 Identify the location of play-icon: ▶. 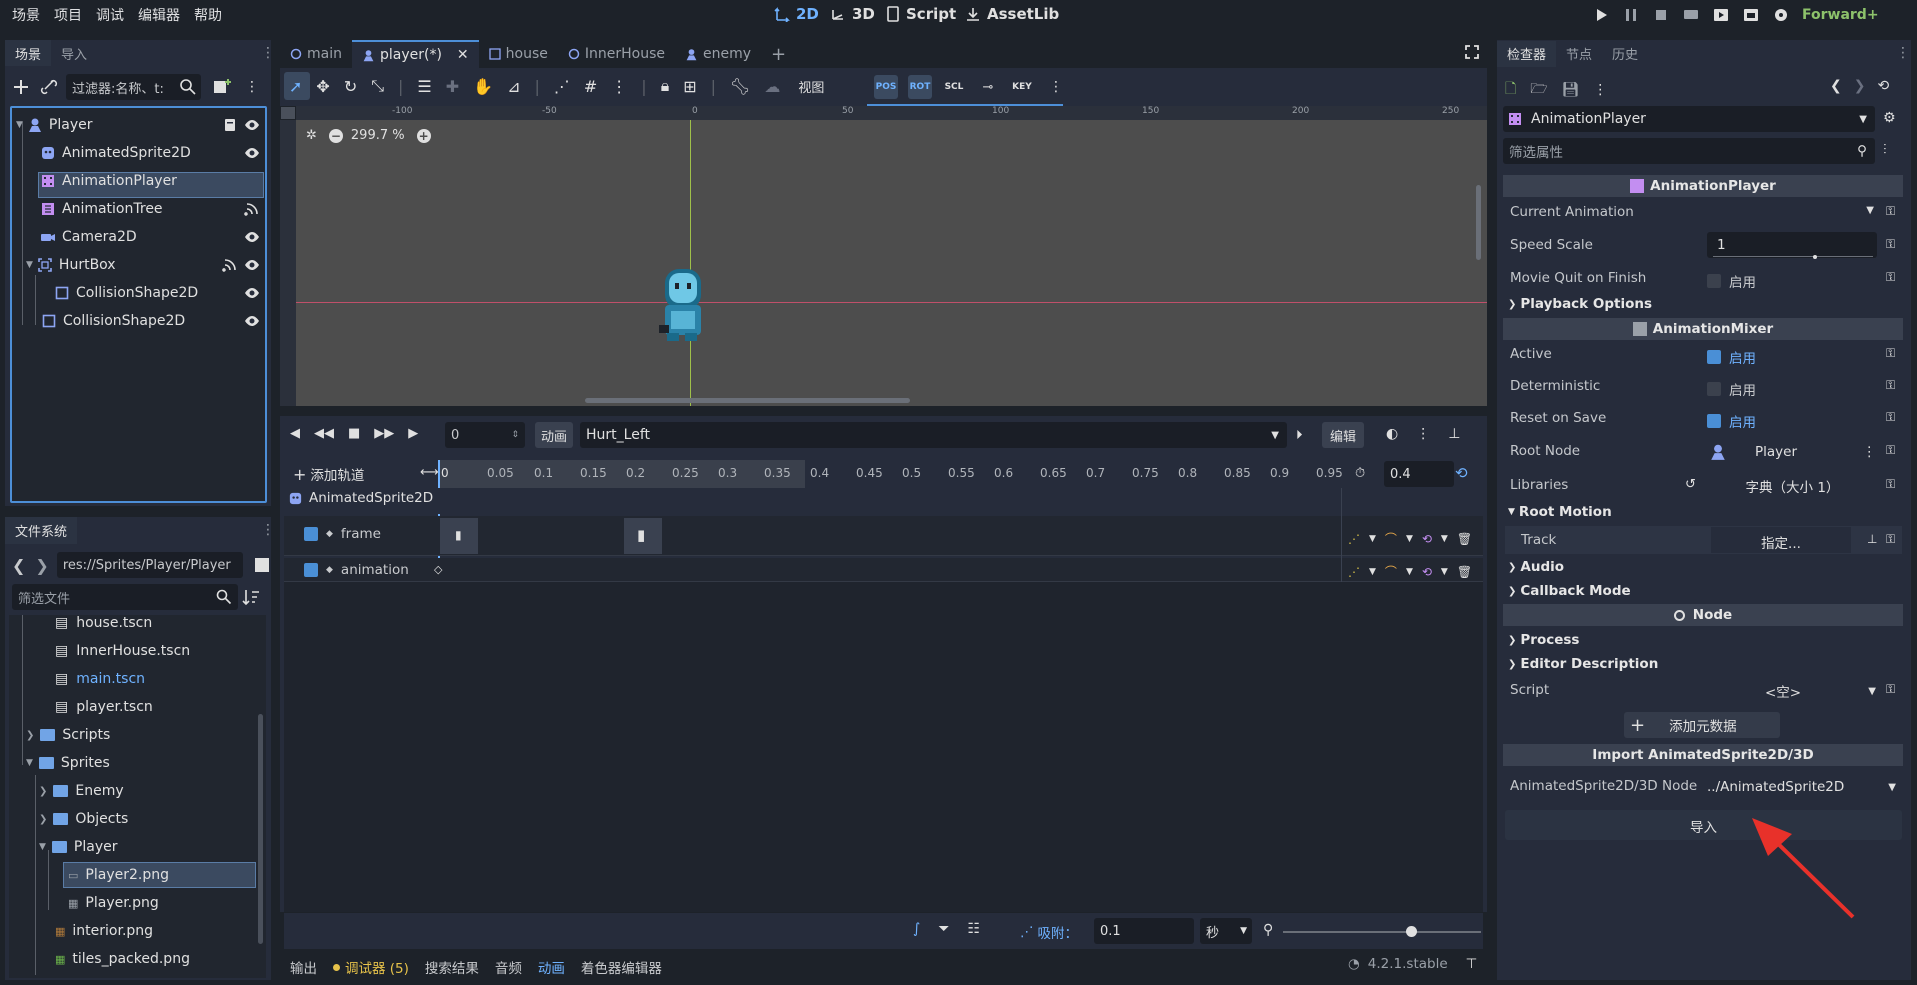
(413, 433).